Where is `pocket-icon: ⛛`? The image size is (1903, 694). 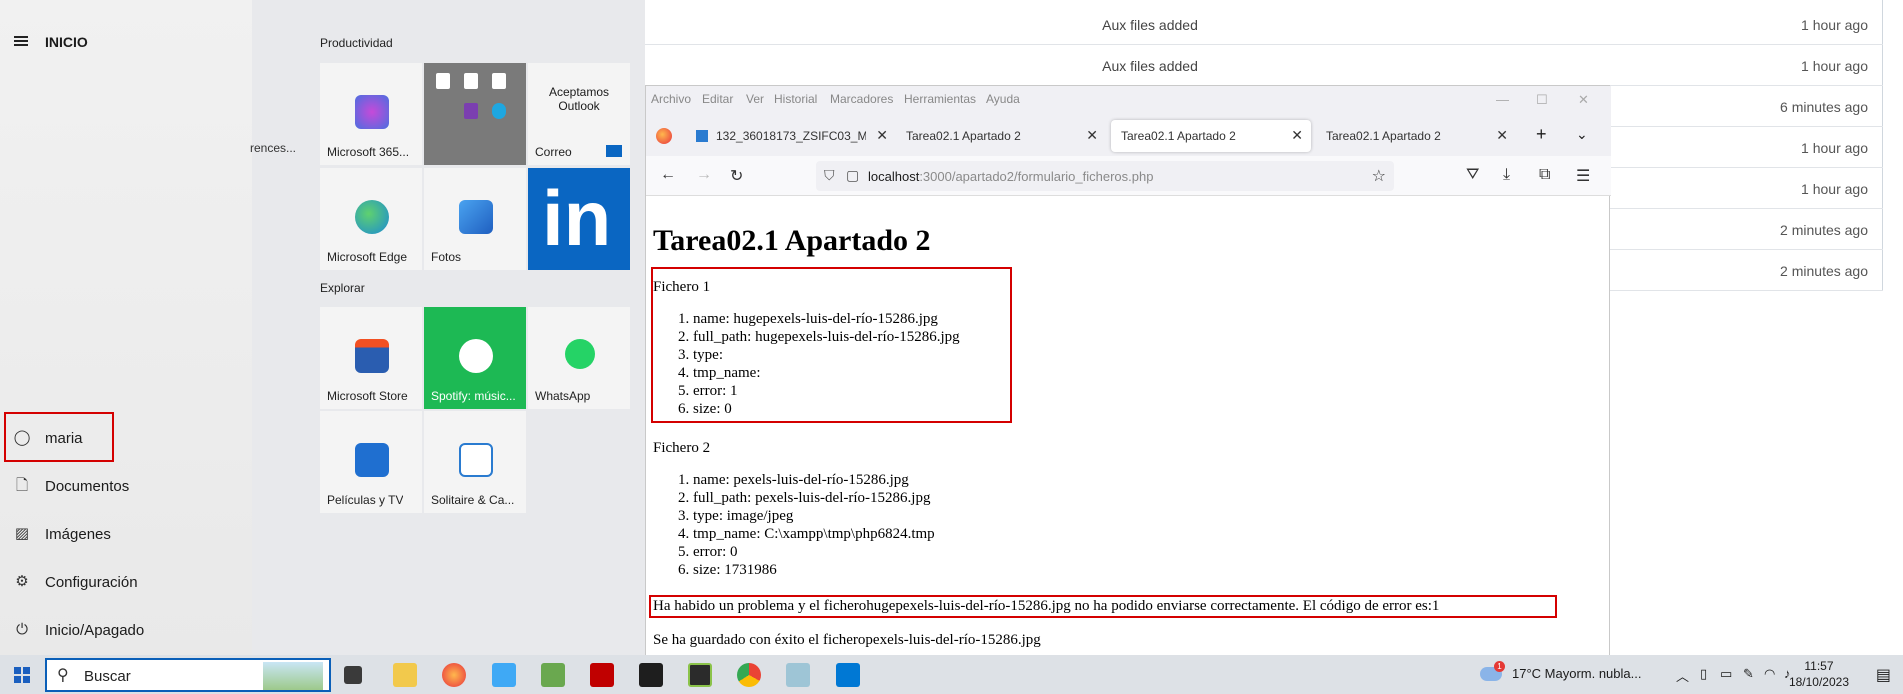 pocket-icon: ⛛ is located at coordinates (1472, 175).